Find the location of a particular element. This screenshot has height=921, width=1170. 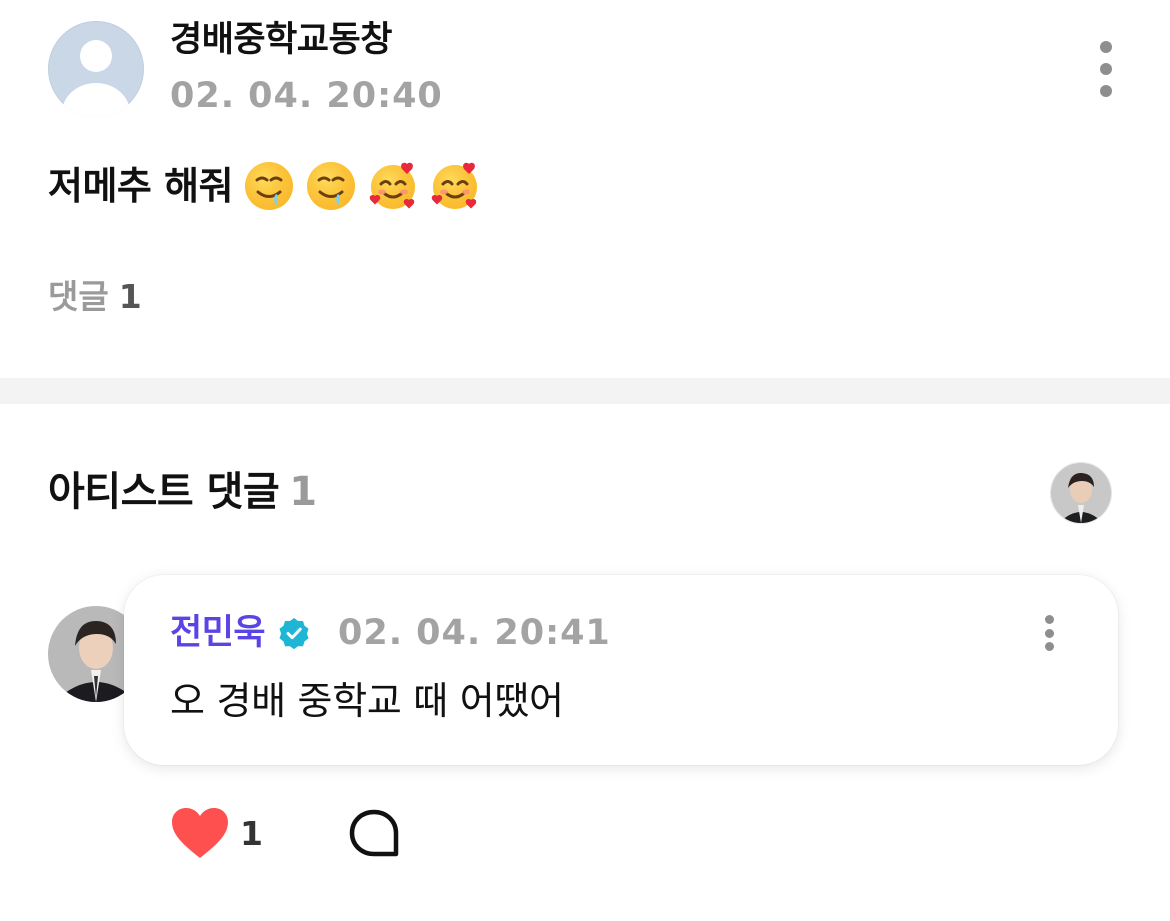

reply-speech-bubble-icon is located at coordinates (374, 834).